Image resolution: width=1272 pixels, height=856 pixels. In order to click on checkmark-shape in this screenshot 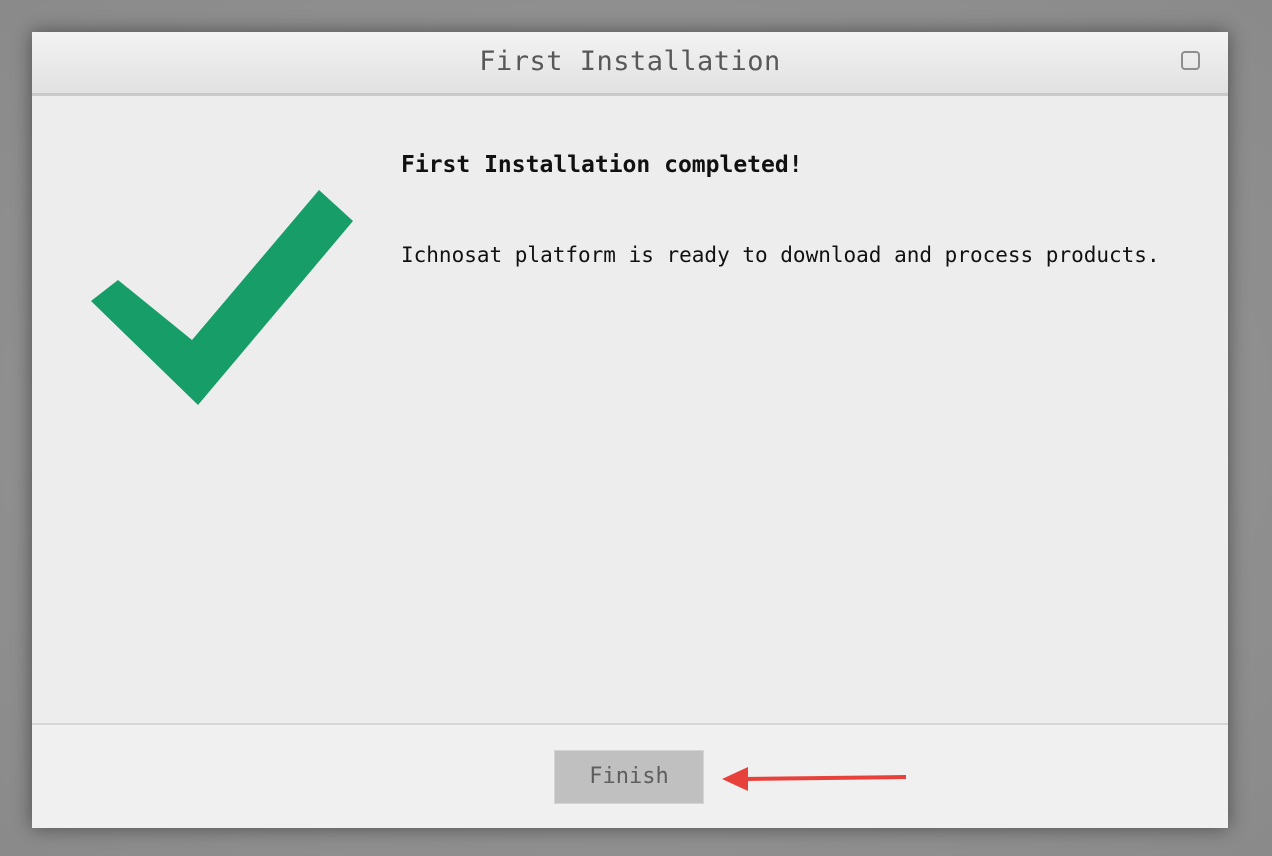, I will do `click(222, 297)`.